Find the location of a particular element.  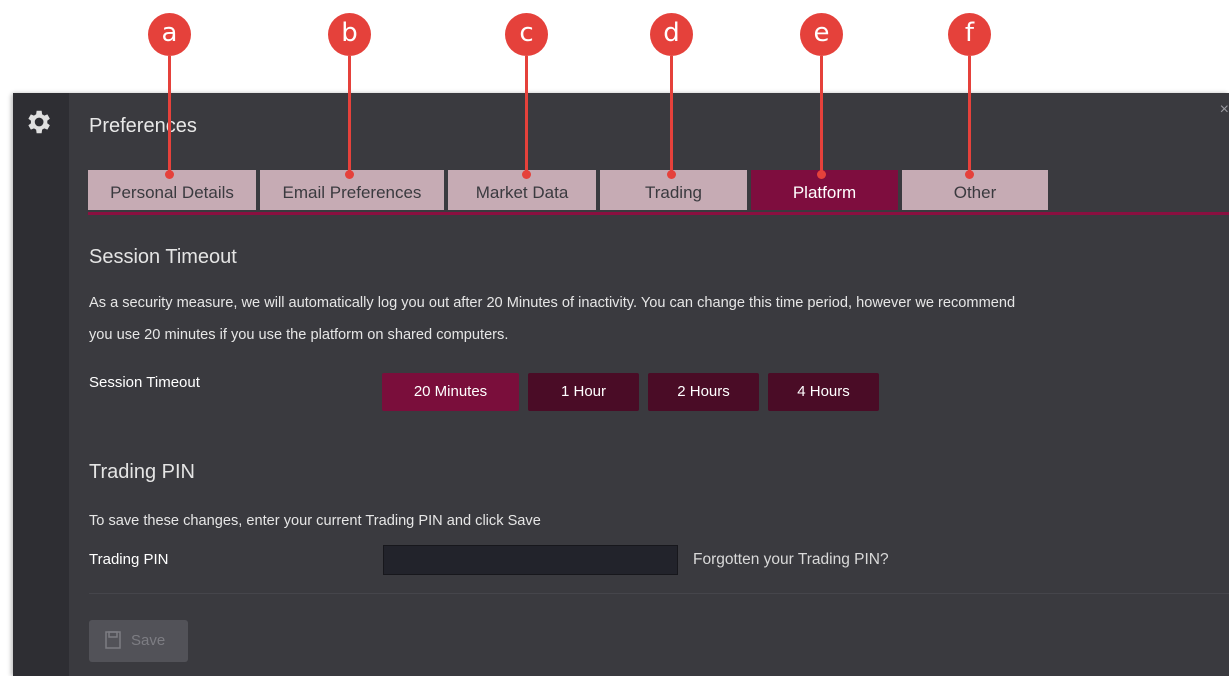

save-icon is located at coordinates (113, 640).